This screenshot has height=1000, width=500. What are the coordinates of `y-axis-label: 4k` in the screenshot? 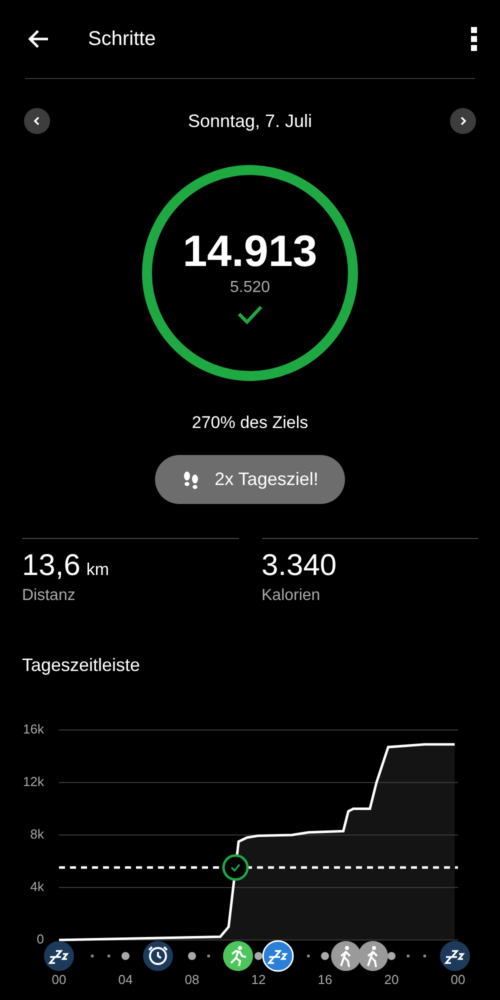 It's located at (37, 886).